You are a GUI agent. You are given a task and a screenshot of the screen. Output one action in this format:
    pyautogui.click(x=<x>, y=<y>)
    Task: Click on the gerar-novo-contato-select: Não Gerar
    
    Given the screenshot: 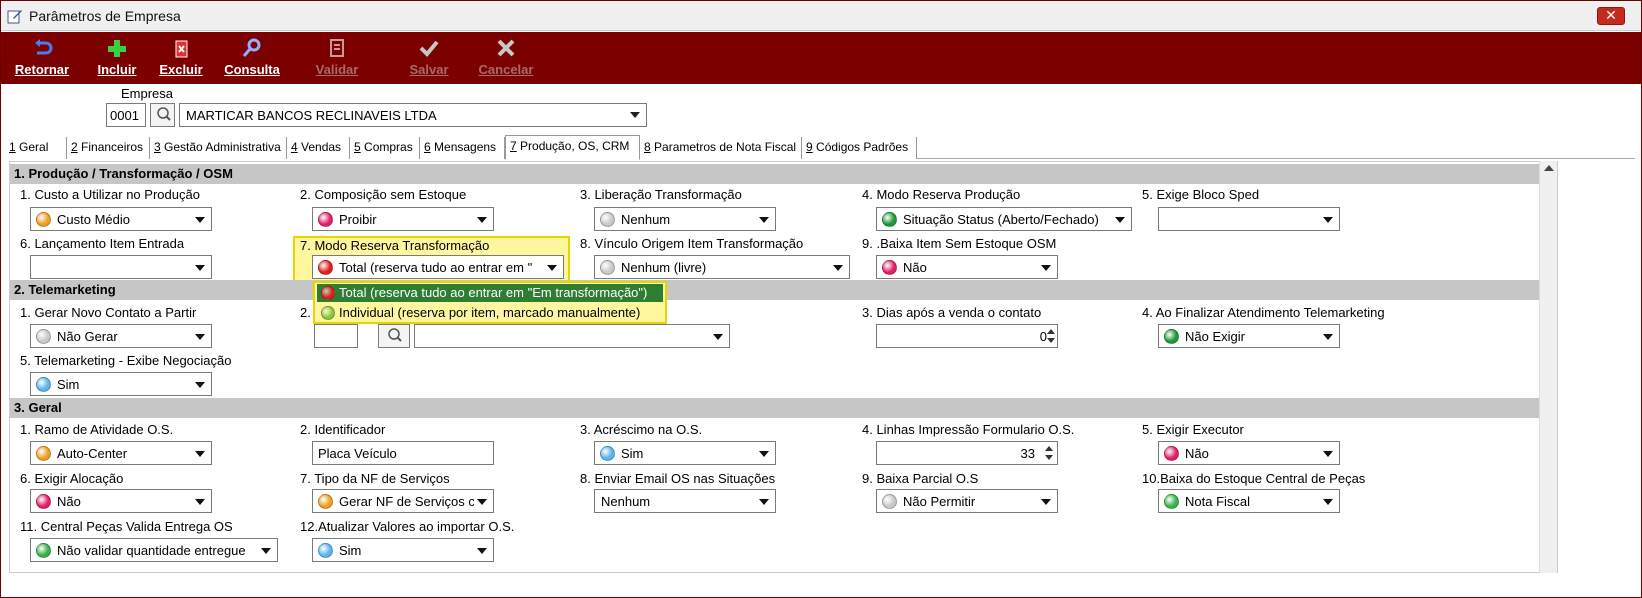 What is the action you would take?
    pyautogui.click(x=121, y=336)
    